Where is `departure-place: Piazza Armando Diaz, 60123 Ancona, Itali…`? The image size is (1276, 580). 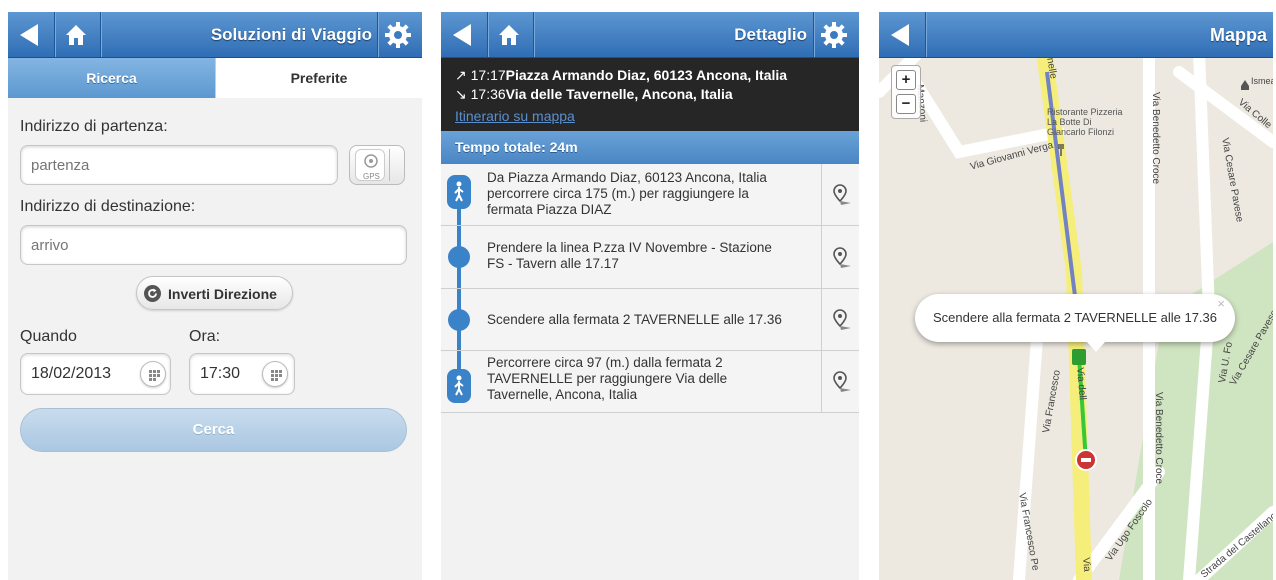 departure-place: Piazza Armando Diaz, 60123 Ancona, Itali… is located at coordinates (646, 75).